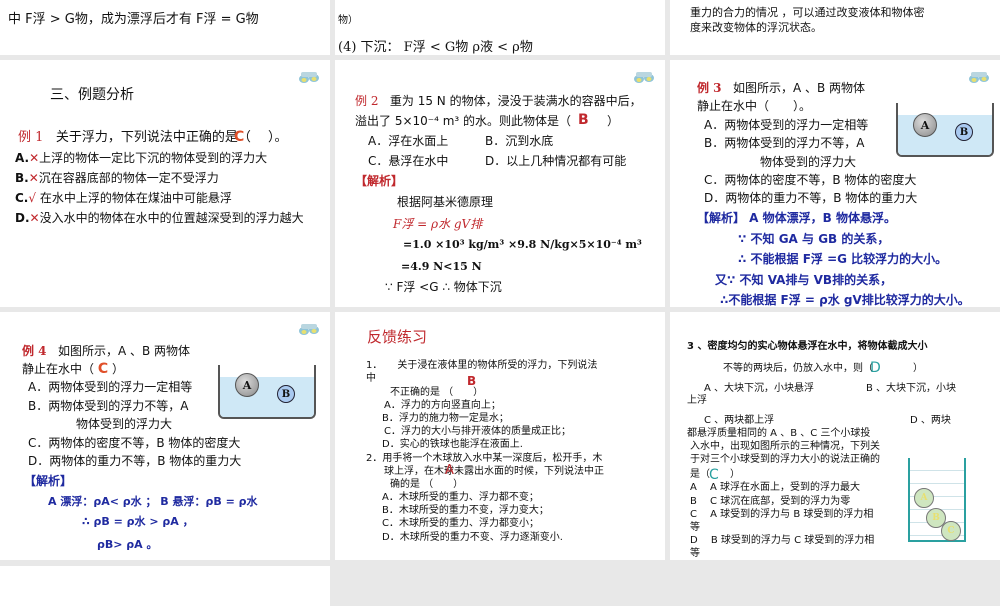  I want to click on option-line: A A 球浮在水面上，受到的浮力最大, so click(775, 487).